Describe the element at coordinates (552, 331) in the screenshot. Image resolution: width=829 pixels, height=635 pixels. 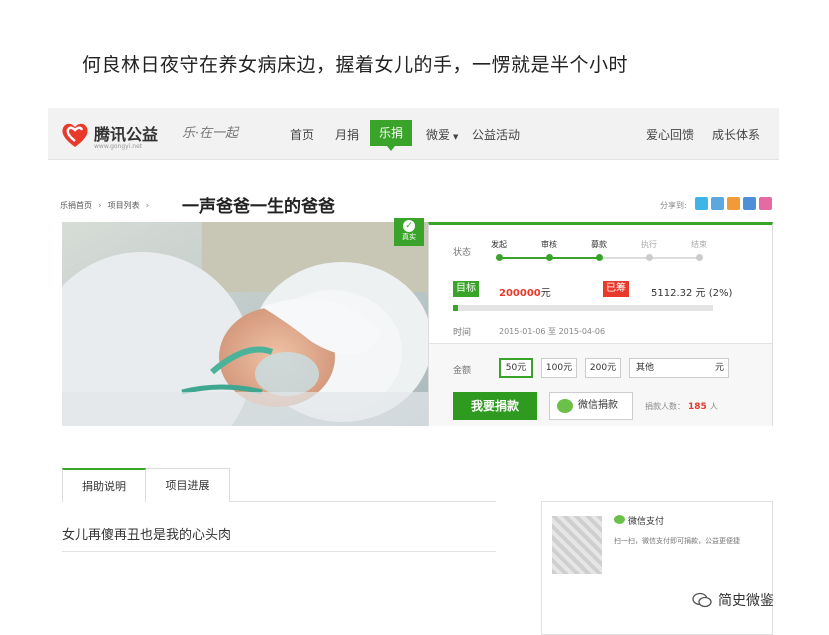
I see `time-range: 2015-01-06 至 2015-04-06` at that location.